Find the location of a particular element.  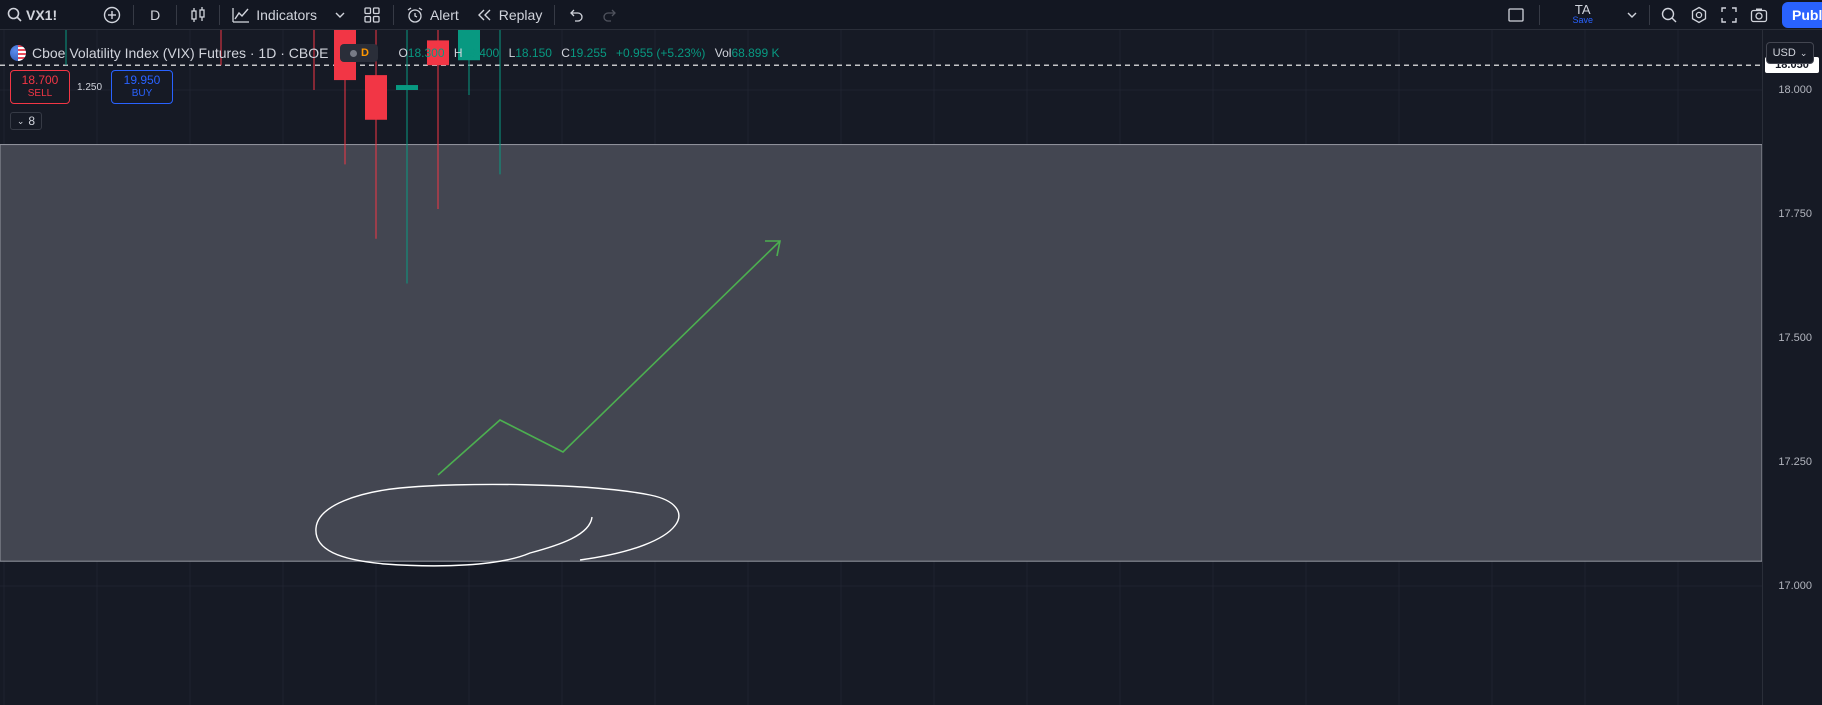

layouts-button is located at coordinates (372, 15).